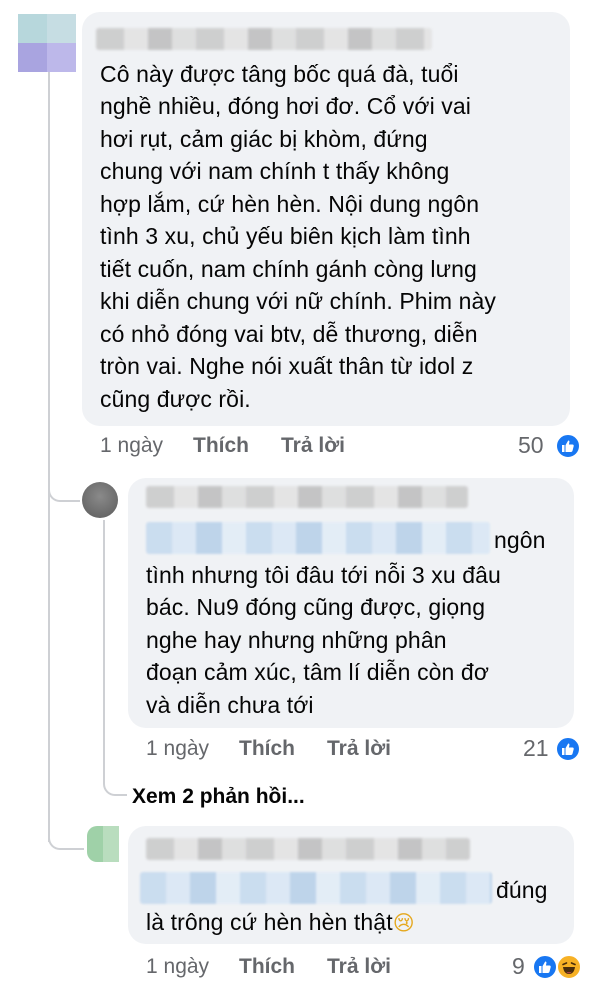 The width and height of the screenshot is (591, 998). What do you see at coordinates (285, 236) in the screenshot?
I see `comment-line: tình 3 xu, chủ yếu biên kịch làm tình` at bounding box center [285, 236].